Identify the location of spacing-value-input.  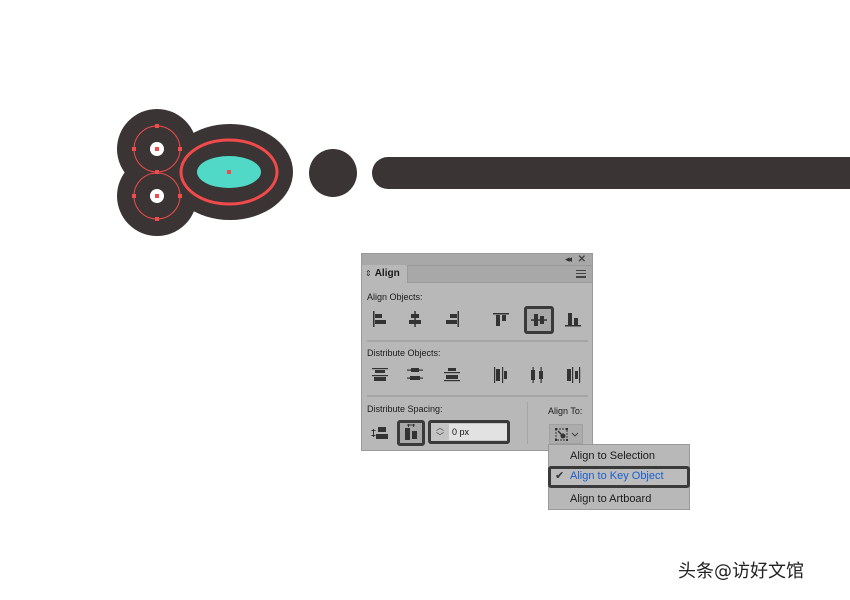
(478, 432).